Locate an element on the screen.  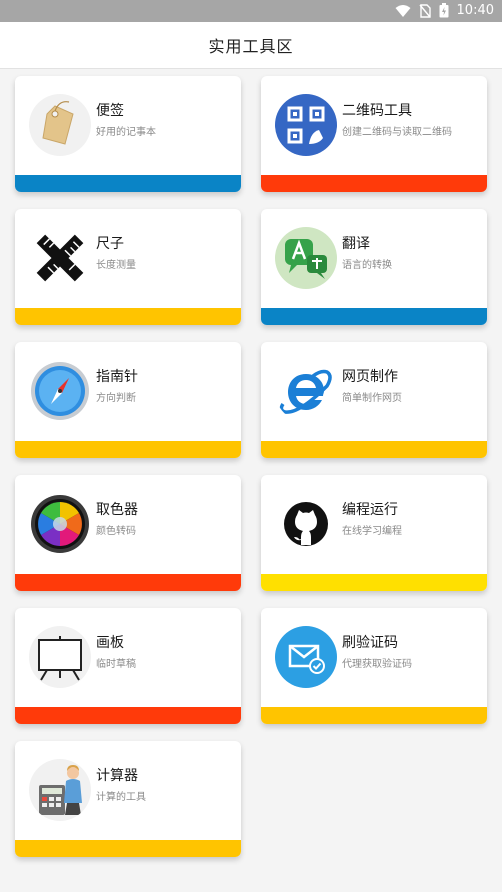
tool-card-compass: 指南针 方向判断 is located at coordinates (128, 400).